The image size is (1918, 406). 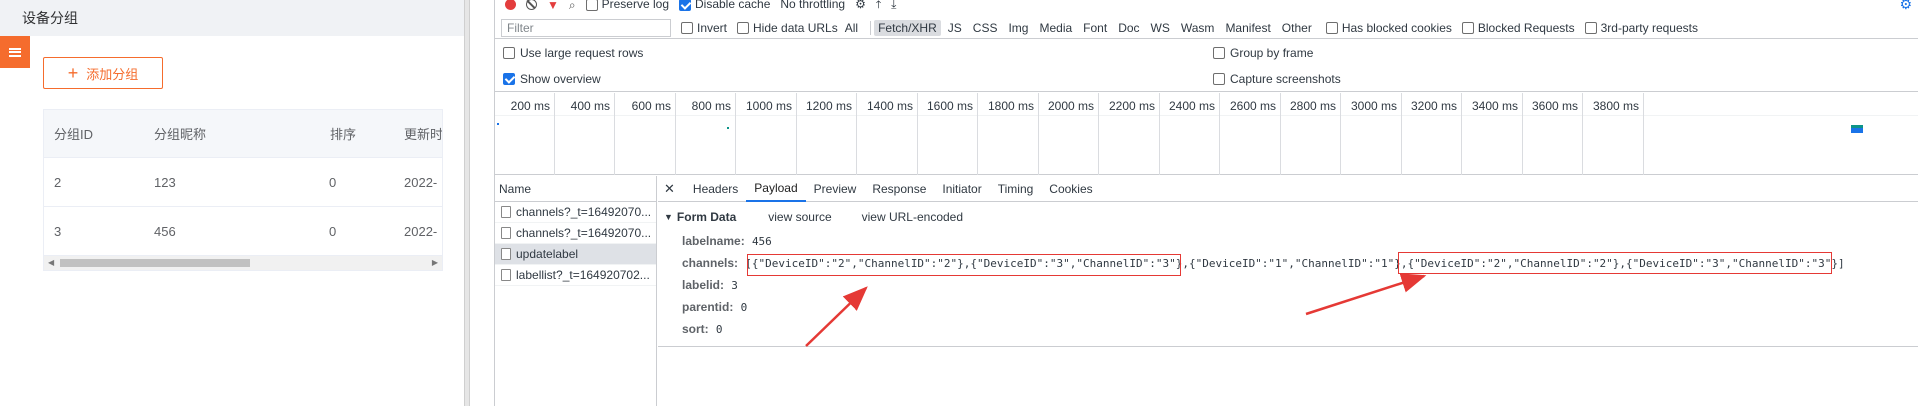 What do you see at coordinates (734, 285) in the screenshot?
I see `field-value: 3` at bounding box center [734, 285].